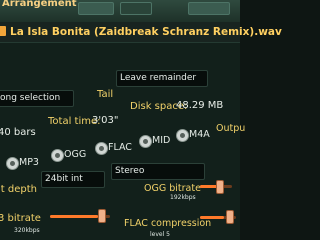  I want to click on radio-mp3, so click(12, 163).